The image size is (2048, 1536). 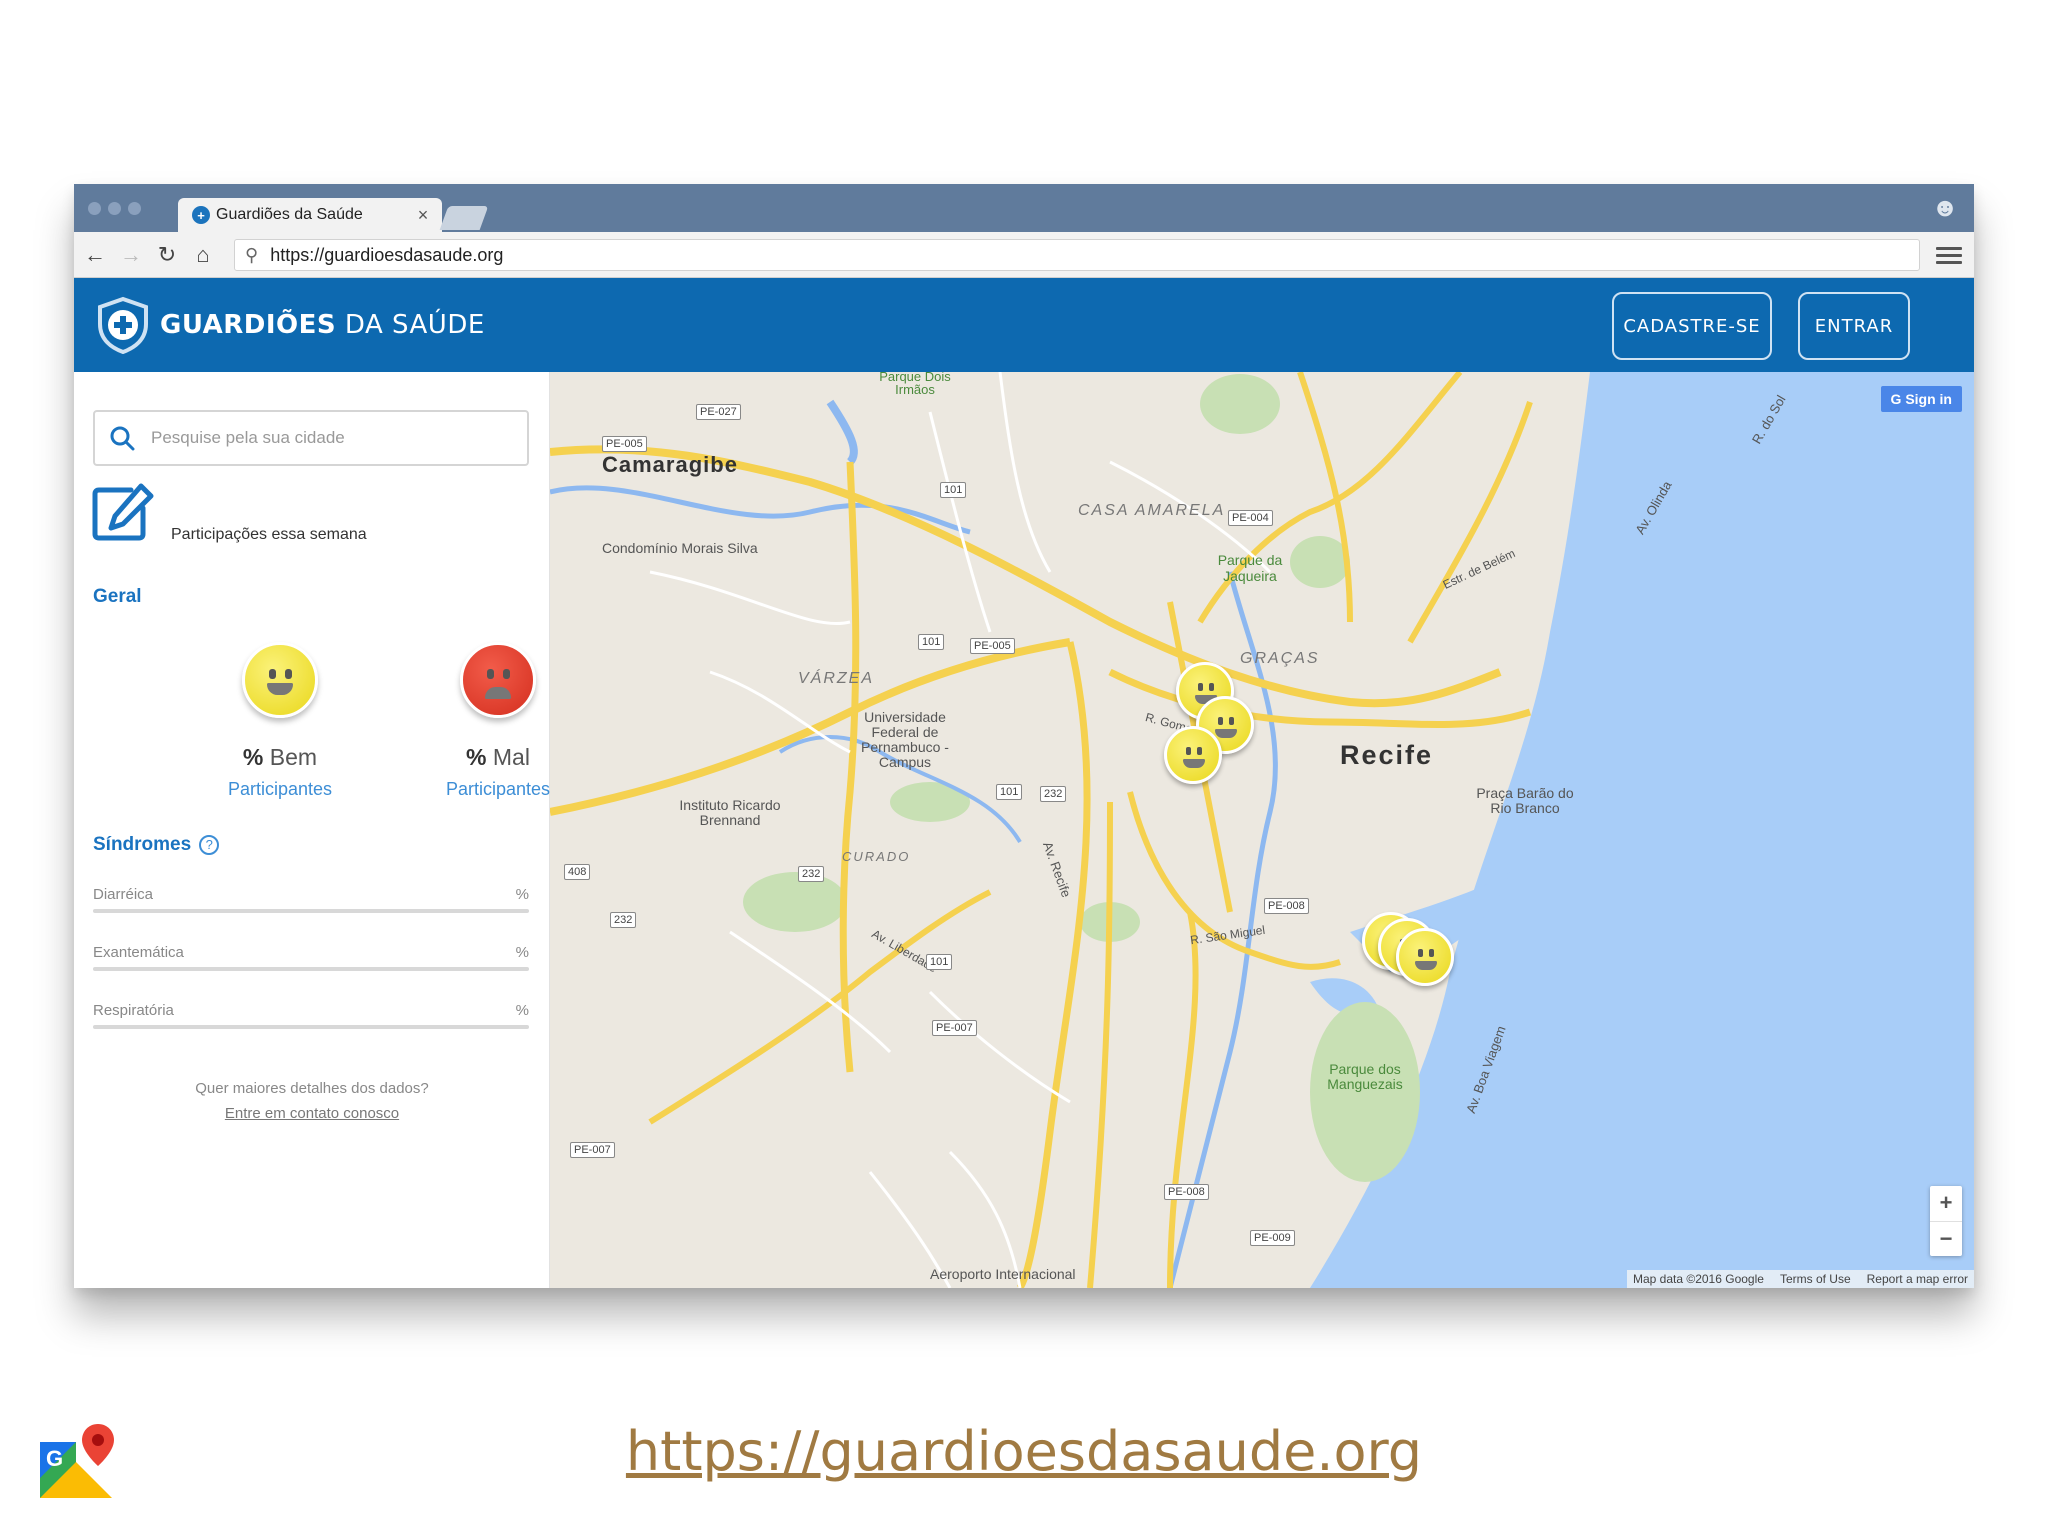 I want to click on place-label: Praça Barão do Rio Branco, so click(x=1525, y=800).